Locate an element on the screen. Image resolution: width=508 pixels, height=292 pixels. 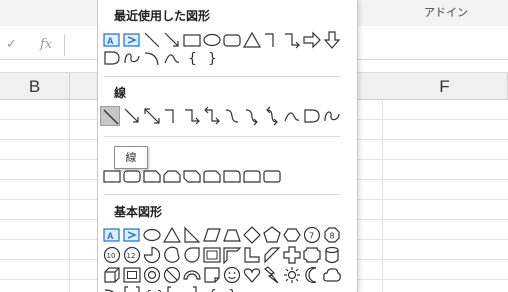
teardrop-shape is located at coordinates (192, 255).